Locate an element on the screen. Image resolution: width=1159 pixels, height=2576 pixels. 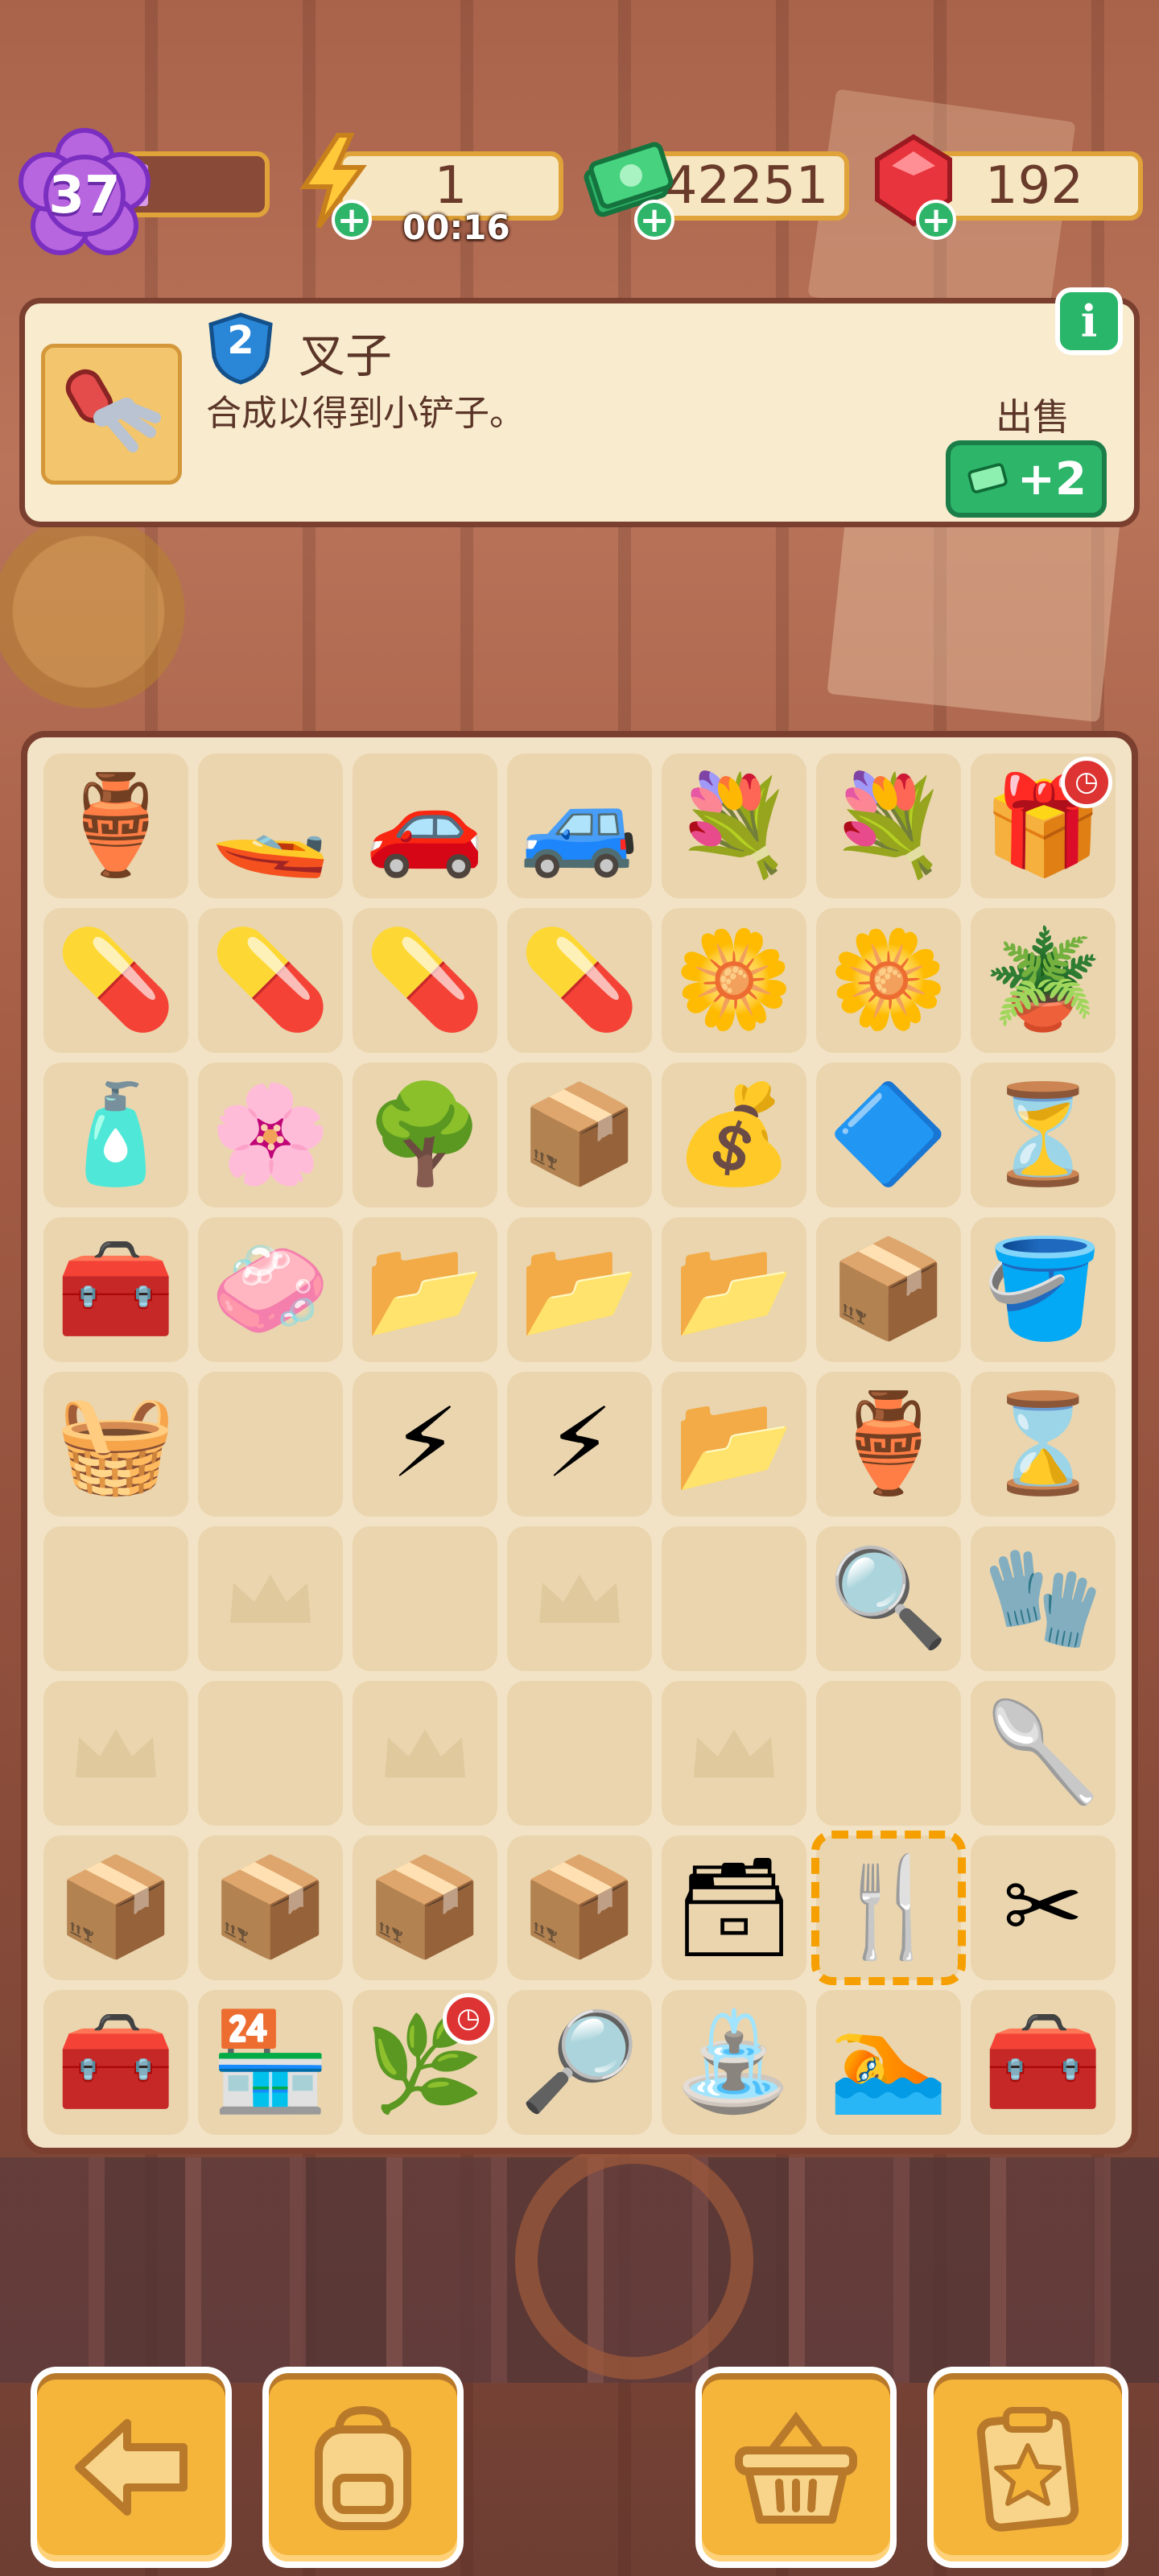
add-gems-button: + is located at coordinates (936, 220).